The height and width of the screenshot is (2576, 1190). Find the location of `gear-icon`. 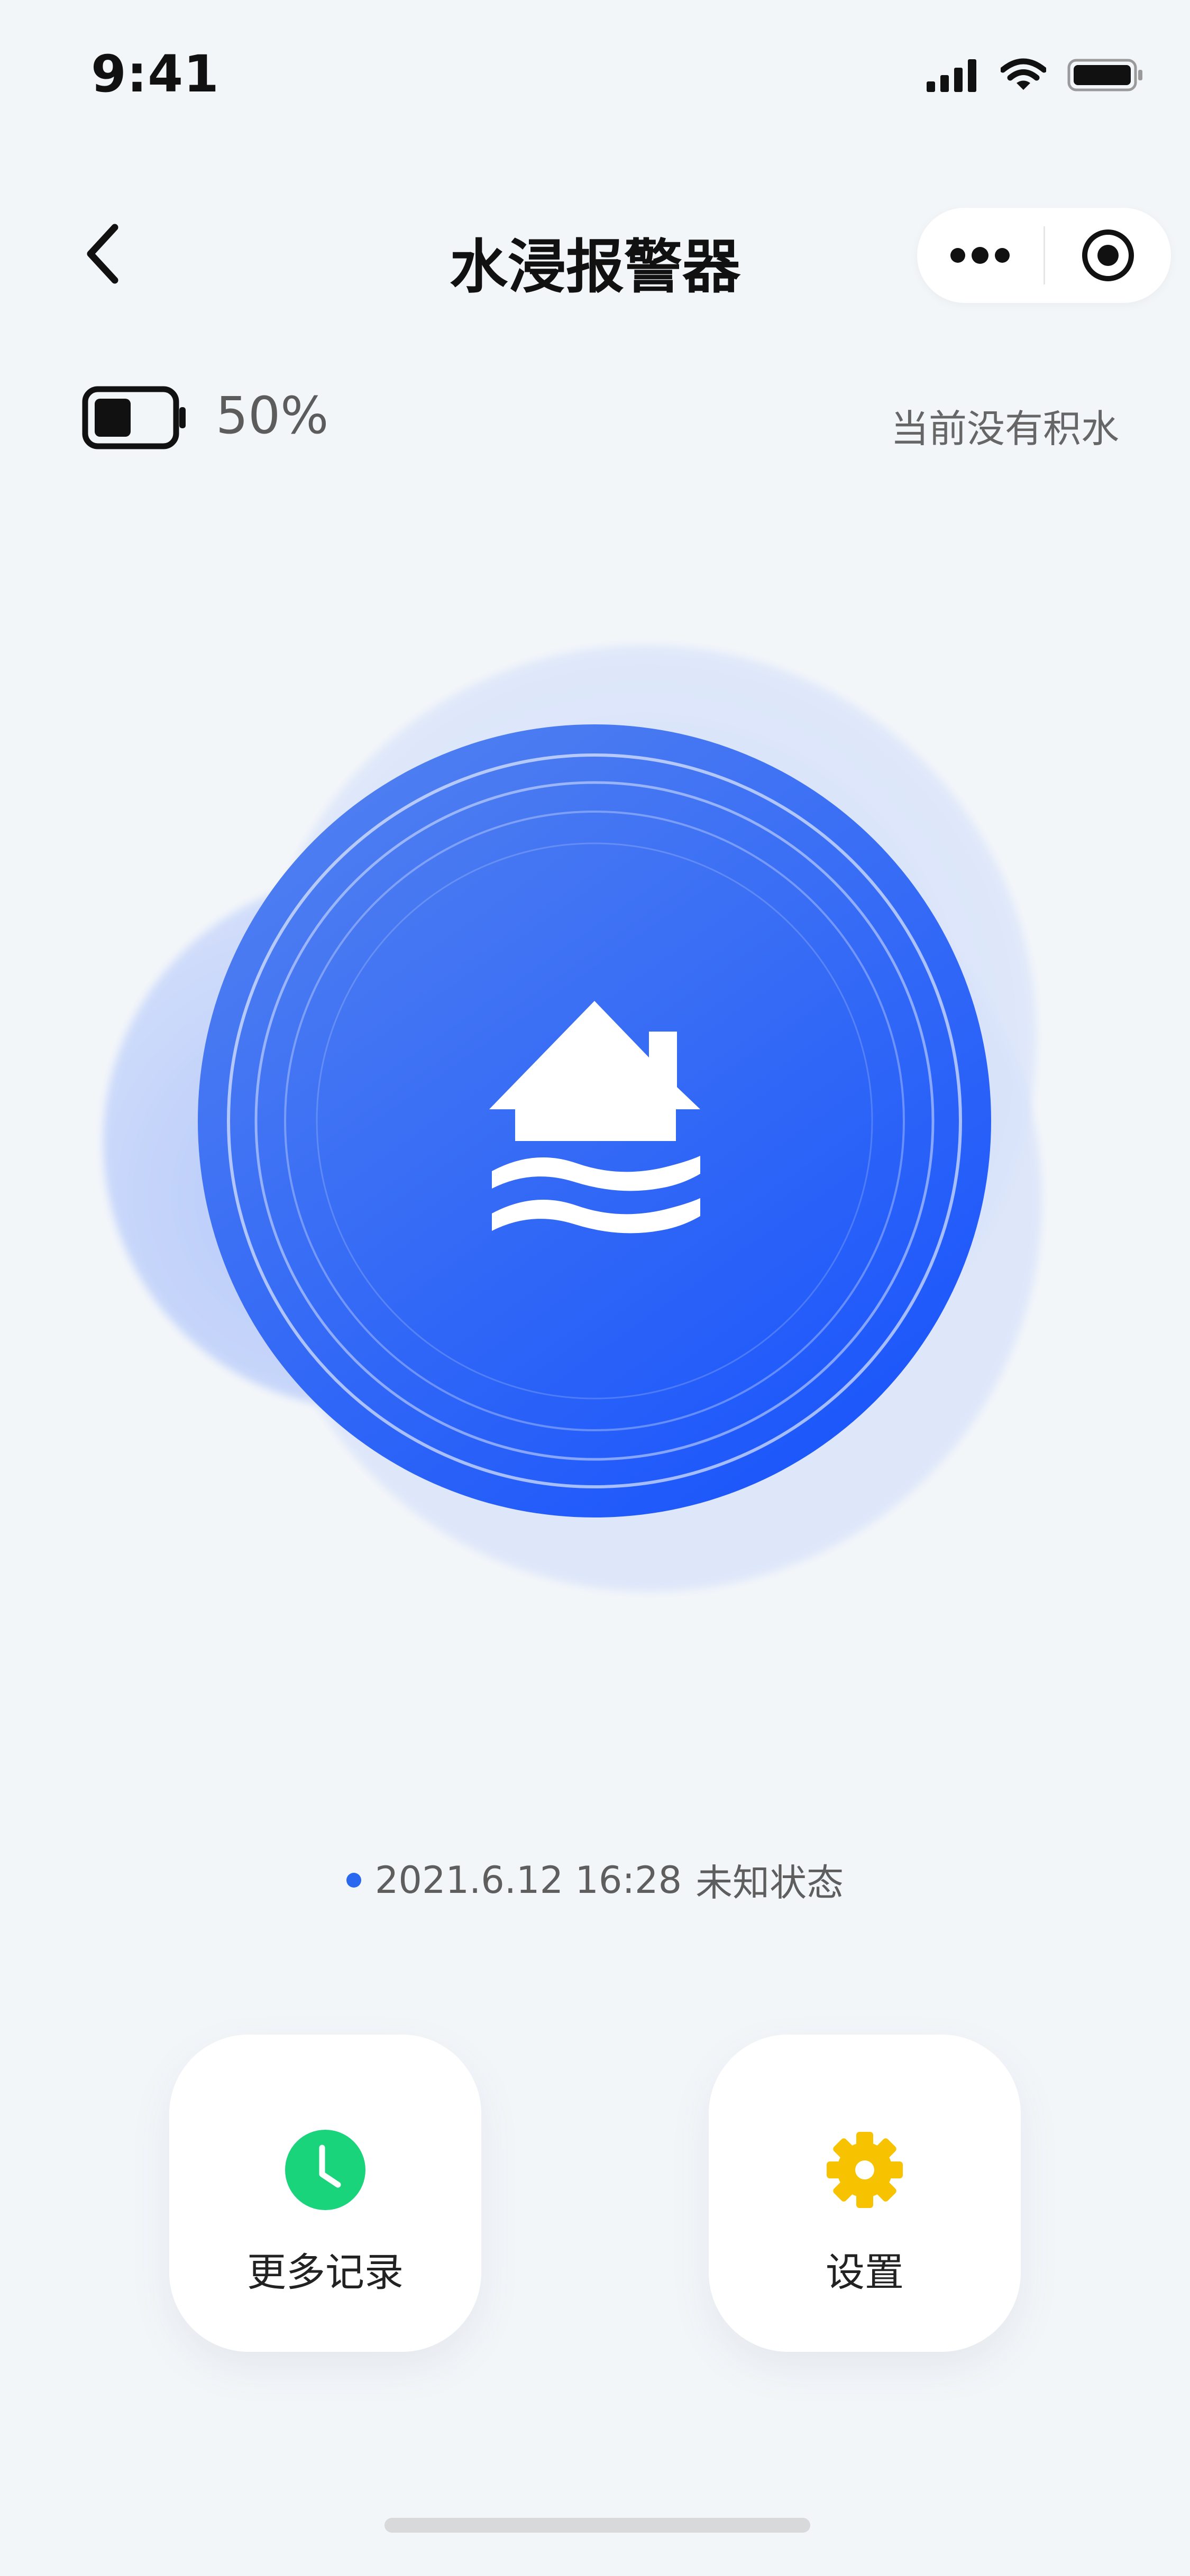

gear-icon is located at coordinates (865, 2170).